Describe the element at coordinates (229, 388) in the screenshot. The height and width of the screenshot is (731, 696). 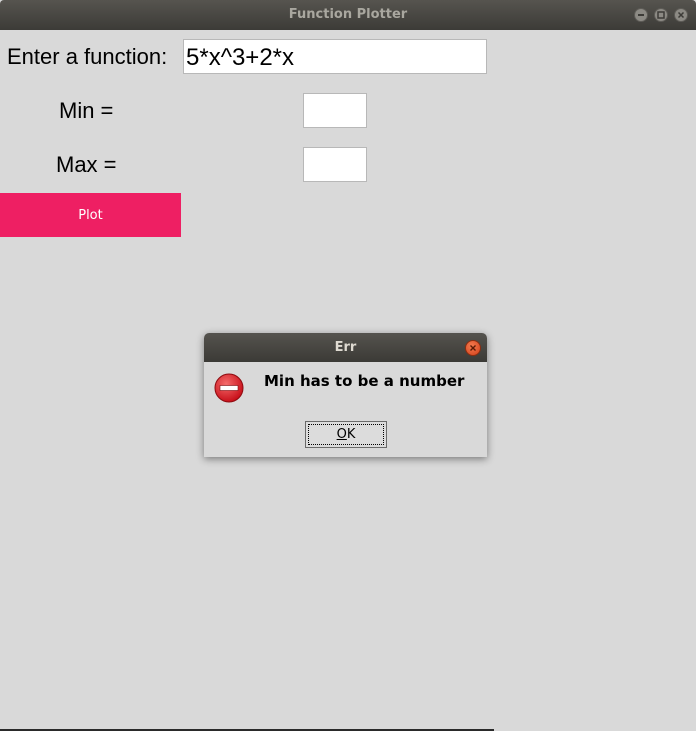
I see `error-icon` at that location.